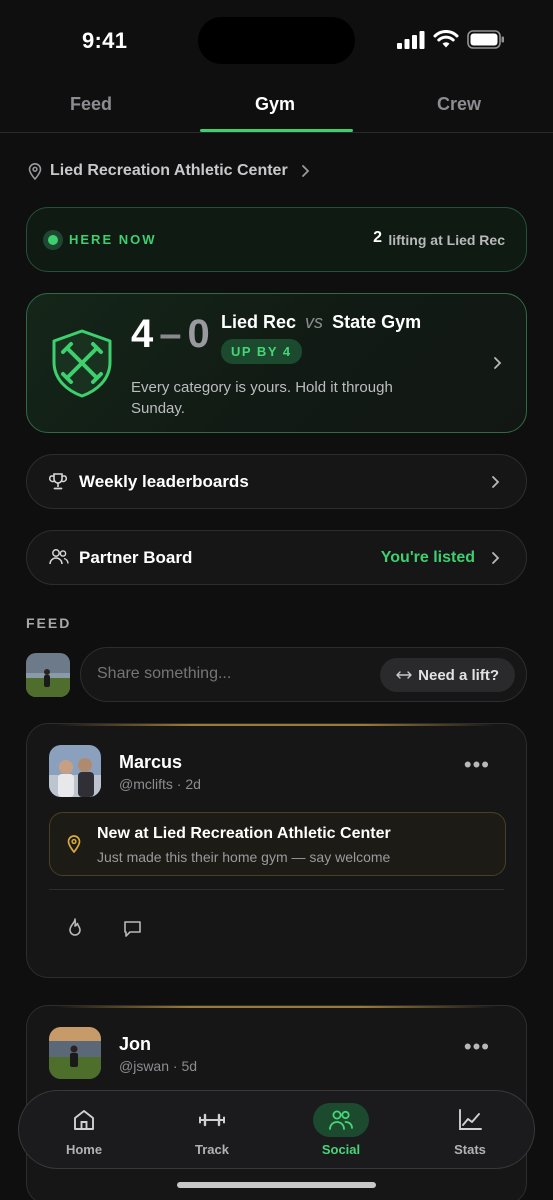 This screenshot has height=1200, width=553. What do you see at coordinates (276, 1129) in the screenshot?
I see `bottom-tab-bar: Home Track Social Stats` at bounding box center [276, 1129].